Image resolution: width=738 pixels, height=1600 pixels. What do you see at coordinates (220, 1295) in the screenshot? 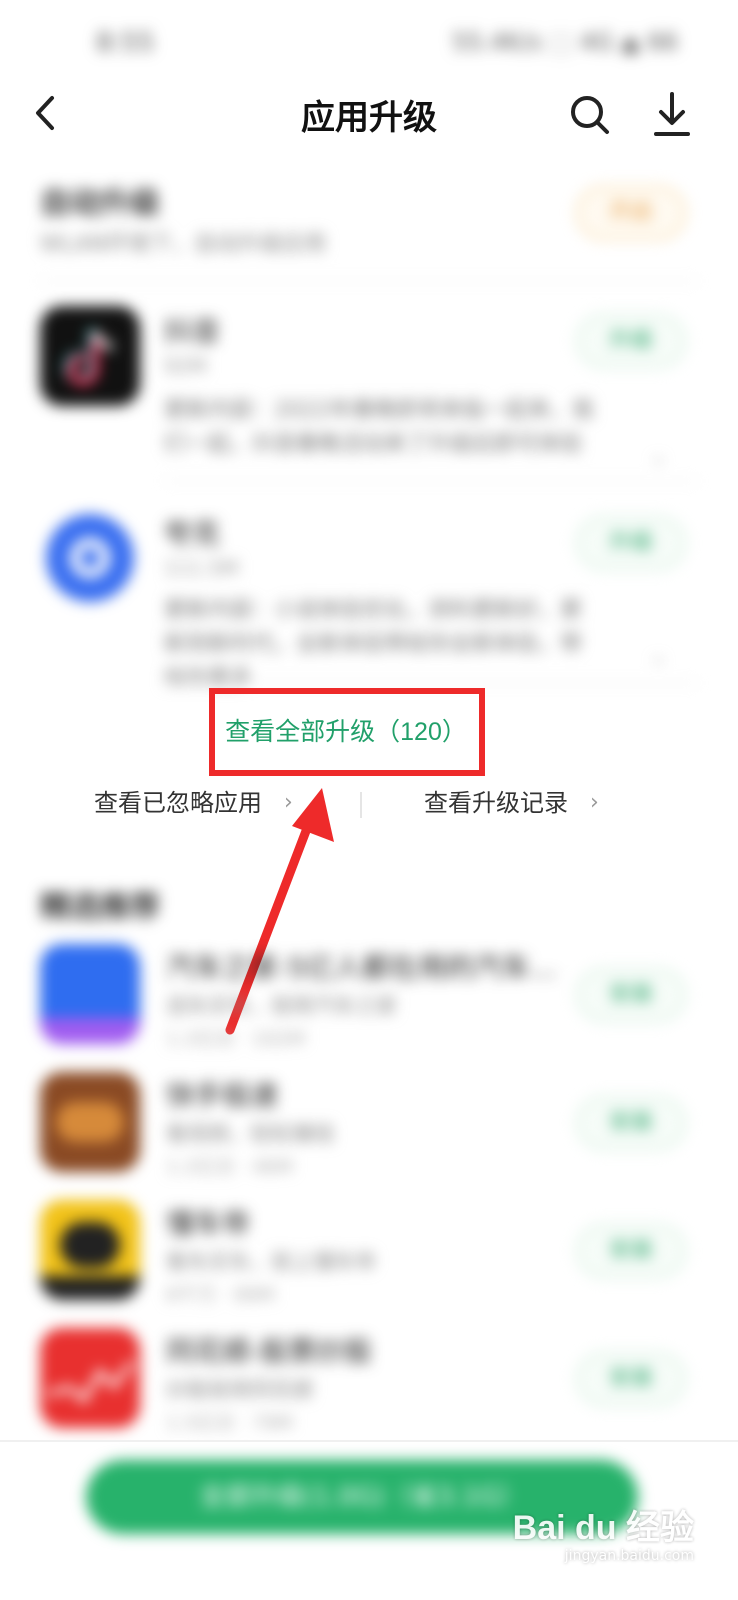
I see `rec-app-meta: 8千万 · 89M` at bounding box center [220, 1295].